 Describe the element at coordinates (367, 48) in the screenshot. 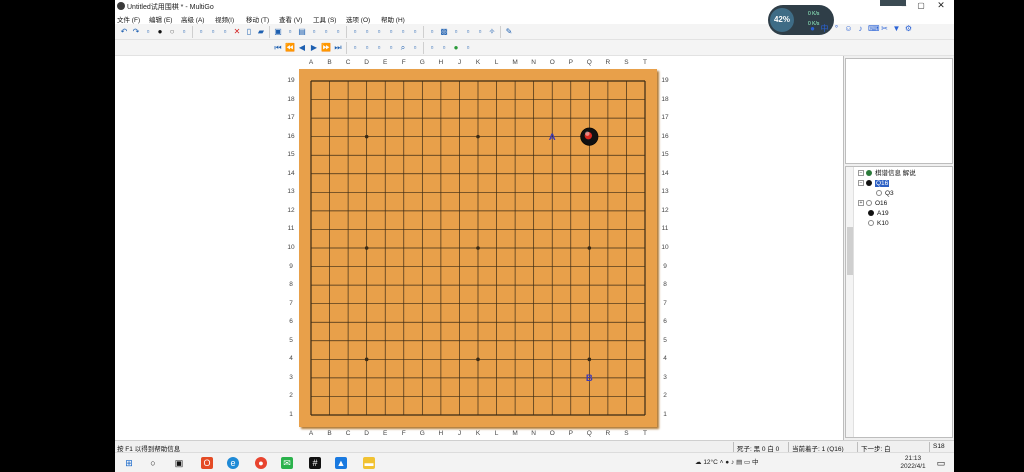

I see `var-next-icon: ▫` at that location.